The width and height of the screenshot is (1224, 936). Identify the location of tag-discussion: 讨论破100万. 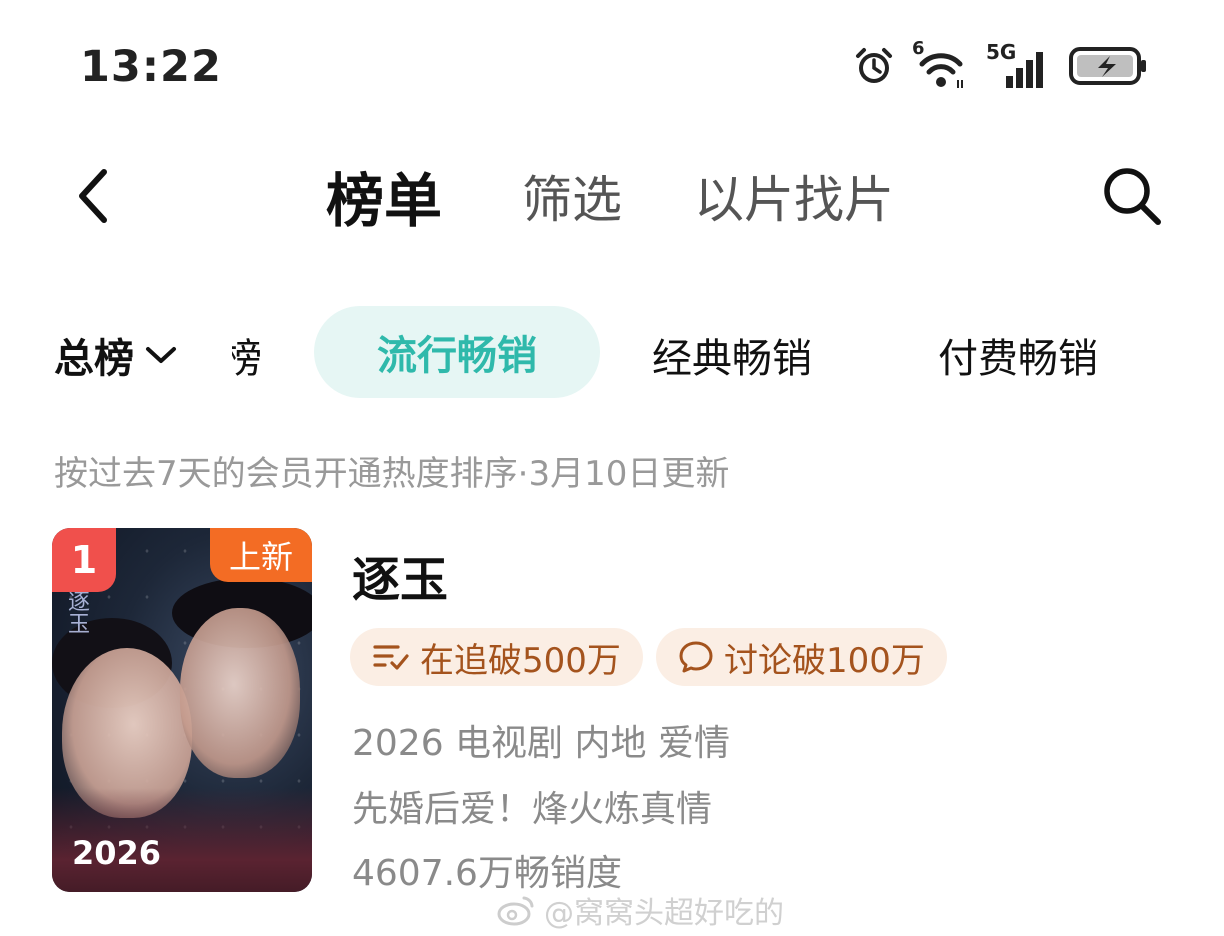
(801, 657).